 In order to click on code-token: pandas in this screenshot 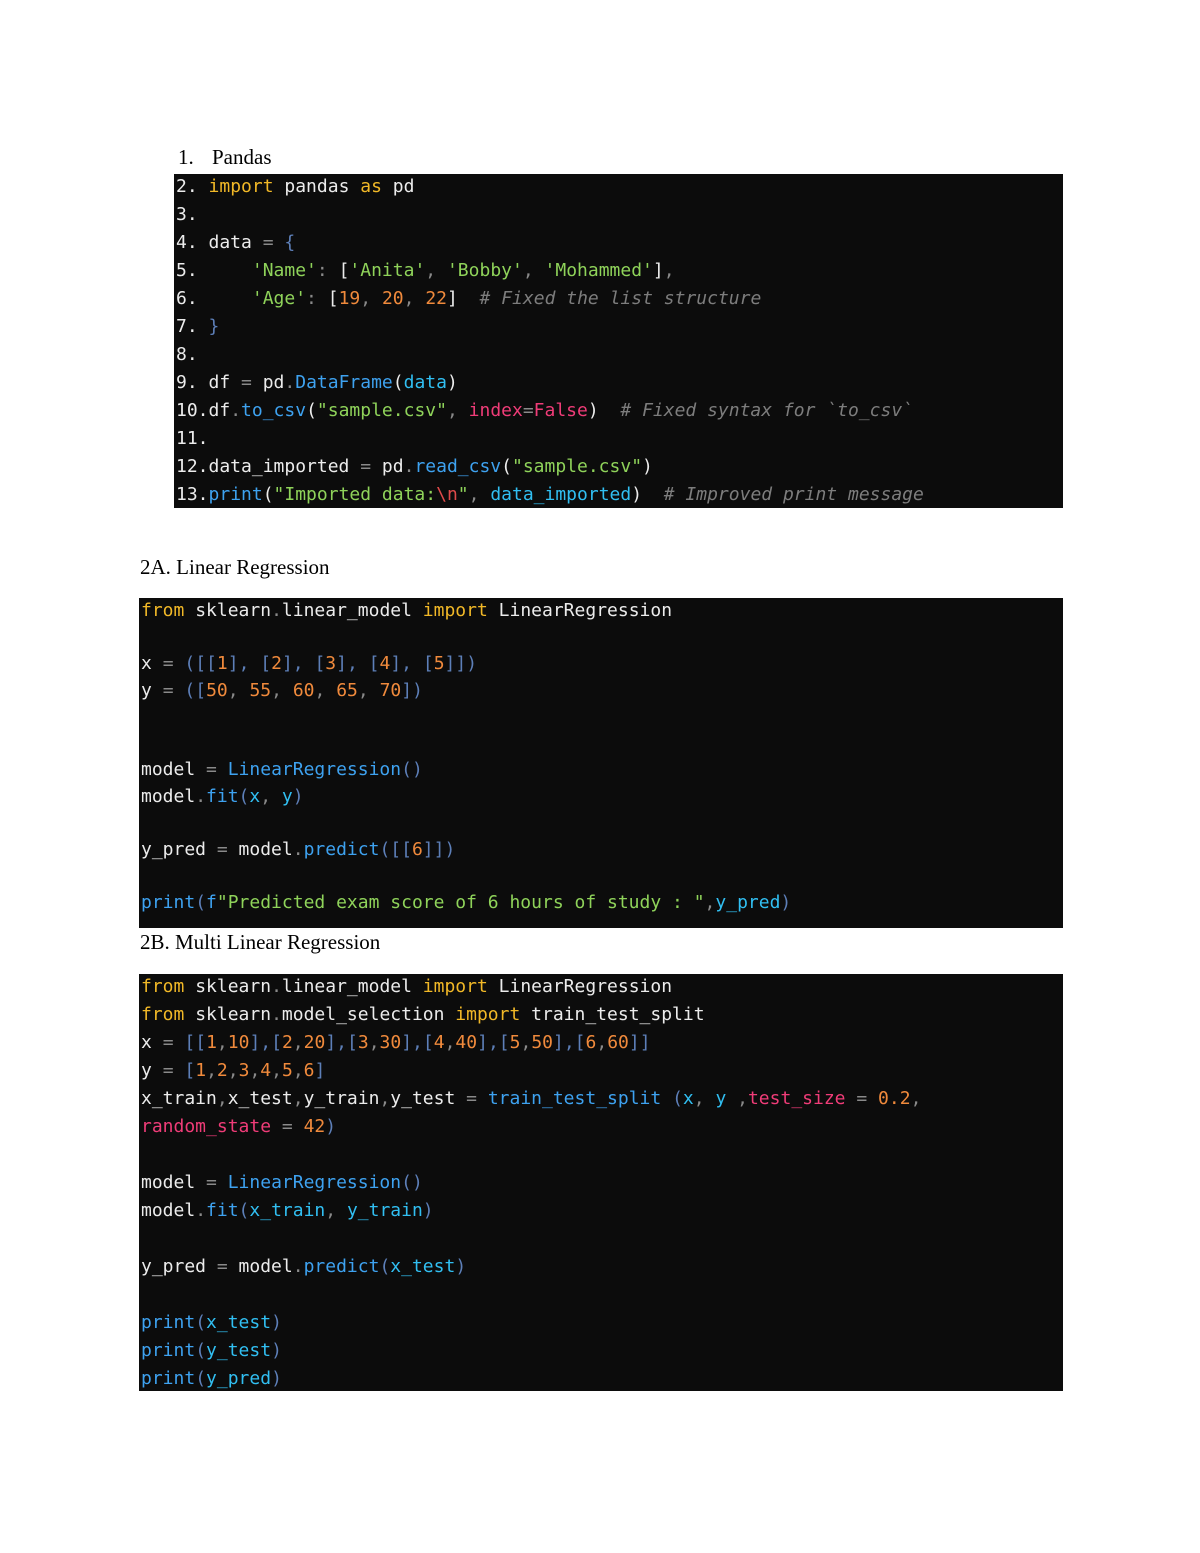, I will do `click(317, 186)`.